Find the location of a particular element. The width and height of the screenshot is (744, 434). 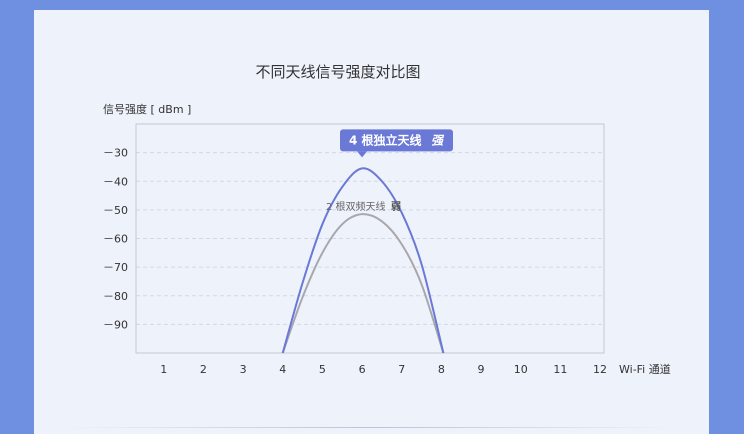

x-tick-labels: 1 2 3 4 5 6 7 8 9 10 11 12 is located at coordinates (383, 369).